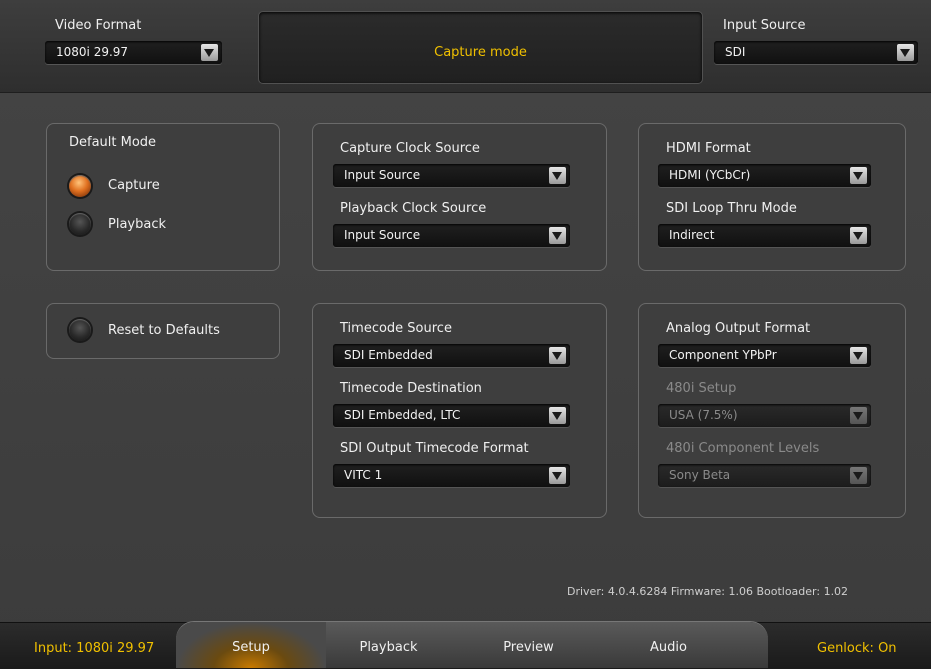 Image resolution: width=931 pixels, height=669 pixels. I want to click on video-format-dropdown: 1080i 29.97, so click(133, 52).